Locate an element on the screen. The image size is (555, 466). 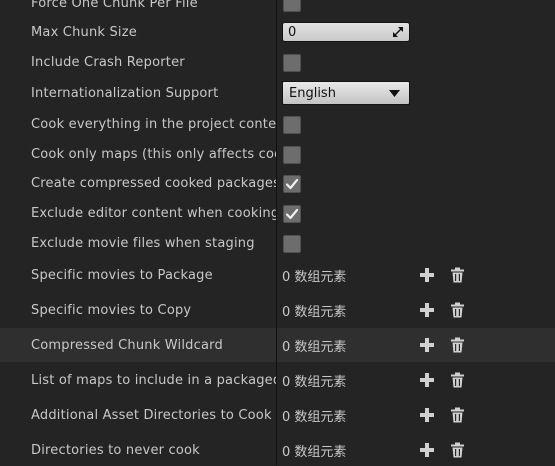
cook-everything-checkbox is located at coordinates (292, 124).